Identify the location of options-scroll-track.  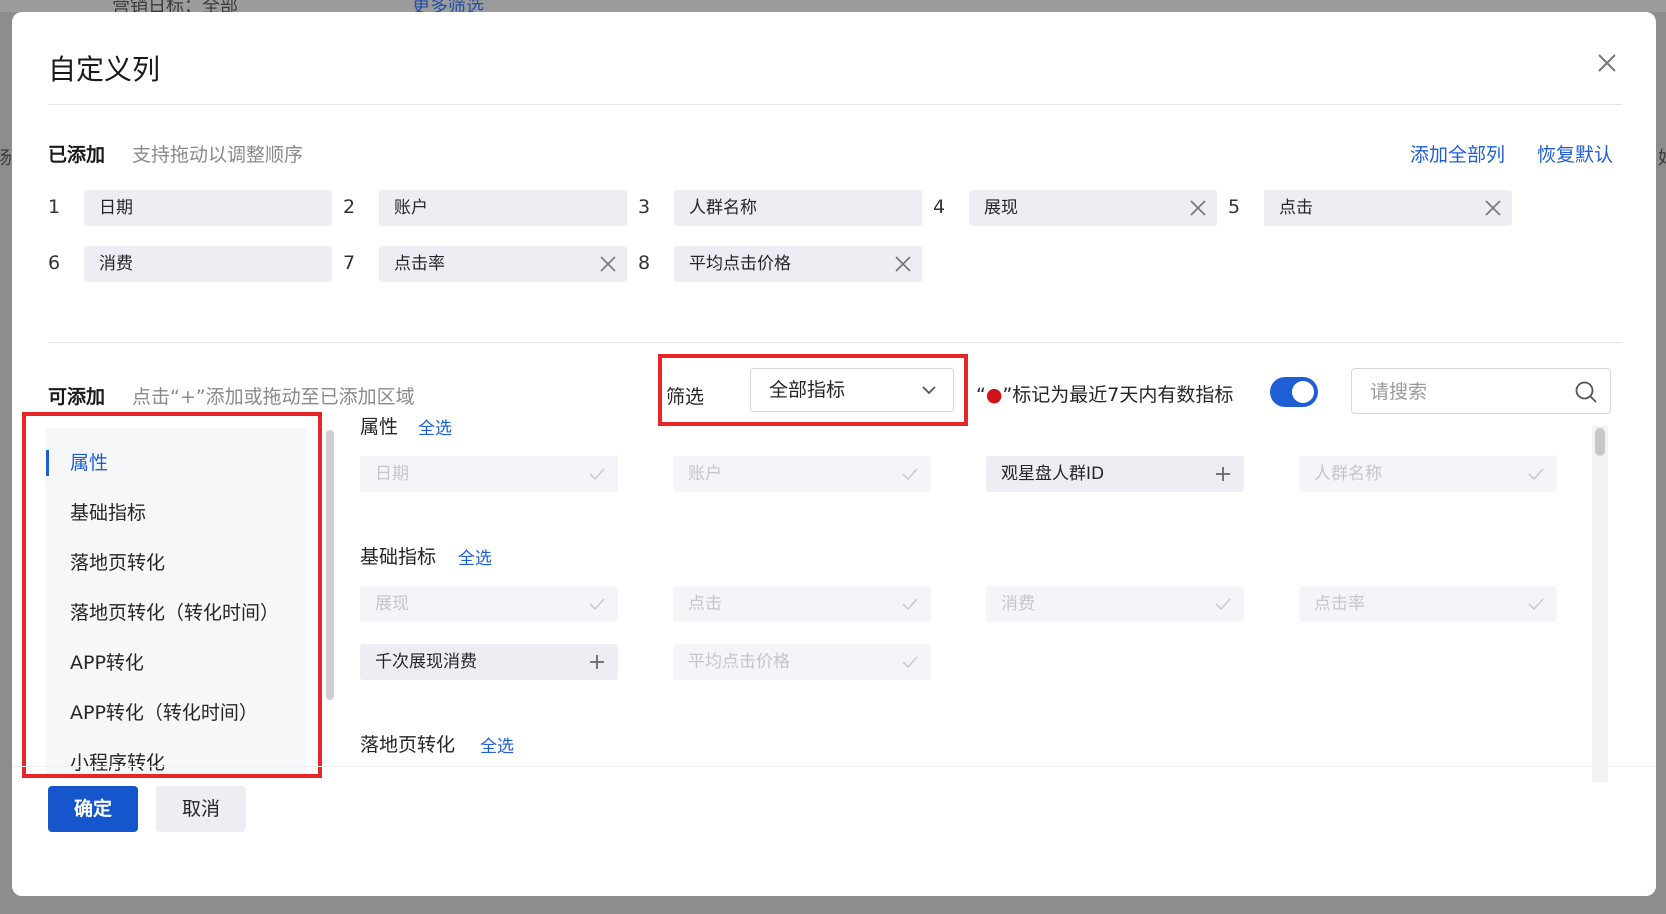
(1600, 604).